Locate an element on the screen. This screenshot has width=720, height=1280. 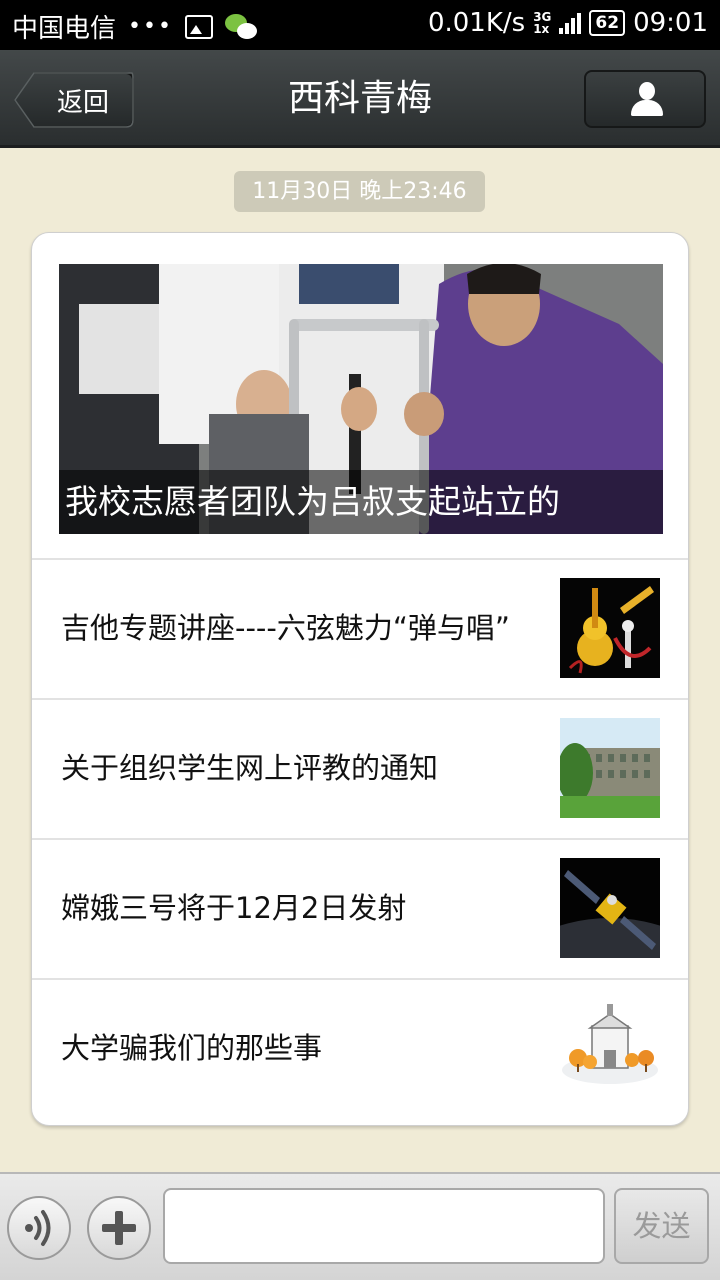
user-profile-icon is located at coordinates (647, 100).